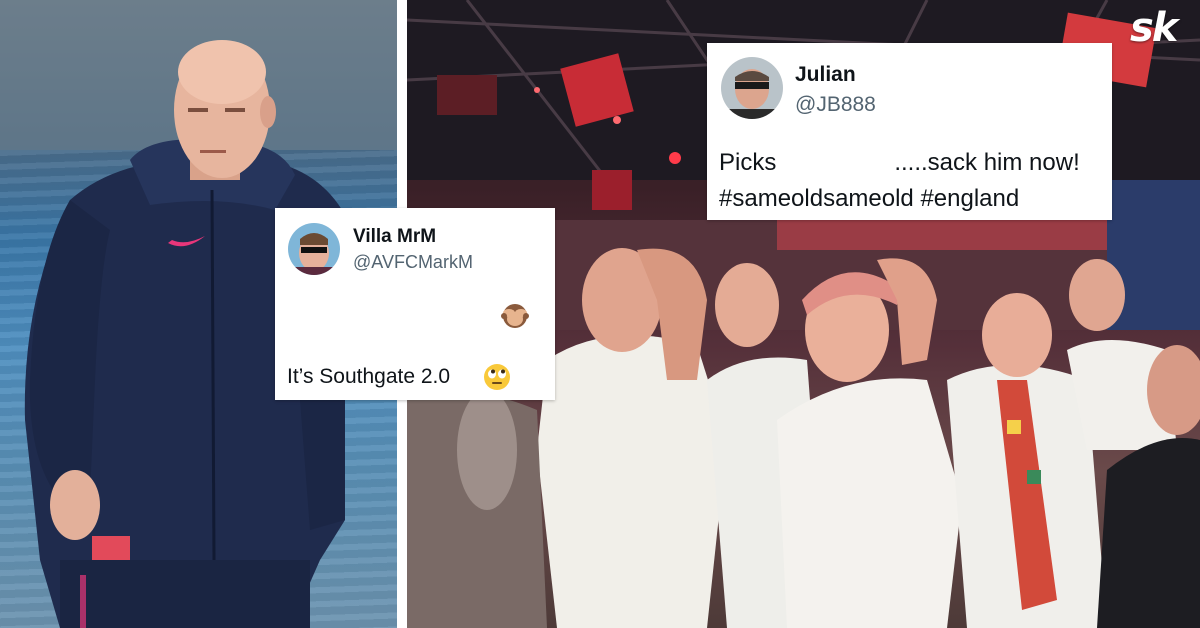 The image size is (1200, 628). Describe the element at coordinates (515, 316) in the screenshot. I see `see-no-evil-monkey-icon` at that location.